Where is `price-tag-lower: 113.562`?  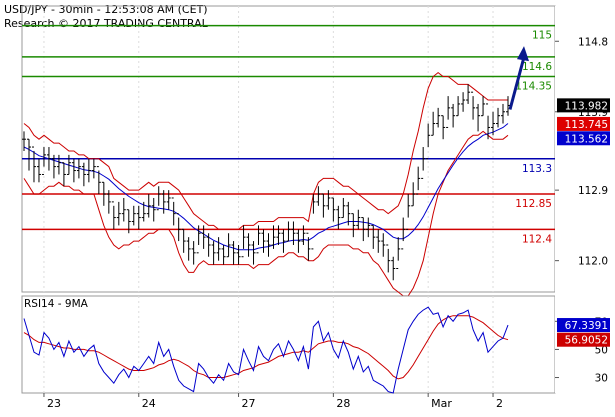
price-tag-lower: 113.562 is located at coordinates (586, 139).